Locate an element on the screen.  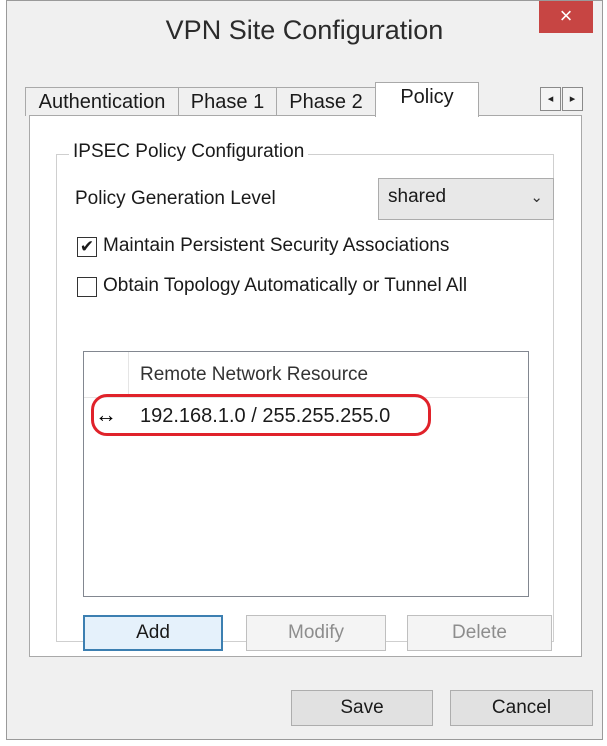
red-highlight-annotation is located at coordinates (261, 415).